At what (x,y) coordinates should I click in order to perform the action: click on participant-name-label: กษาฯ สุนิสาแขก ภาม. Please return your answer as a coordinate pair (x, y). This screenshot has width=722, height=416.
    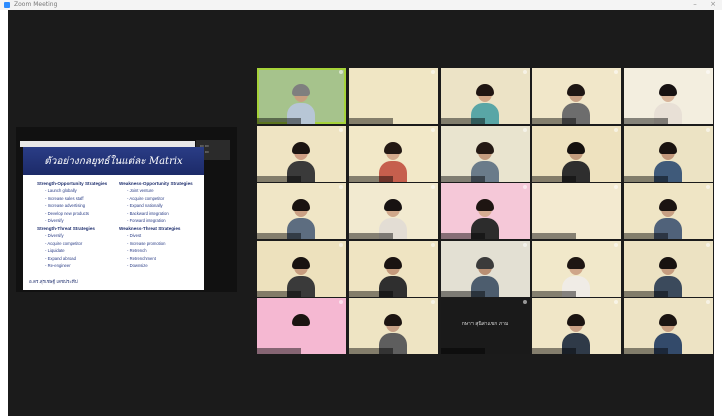
    Looking at the image, I should click on (485, 324).